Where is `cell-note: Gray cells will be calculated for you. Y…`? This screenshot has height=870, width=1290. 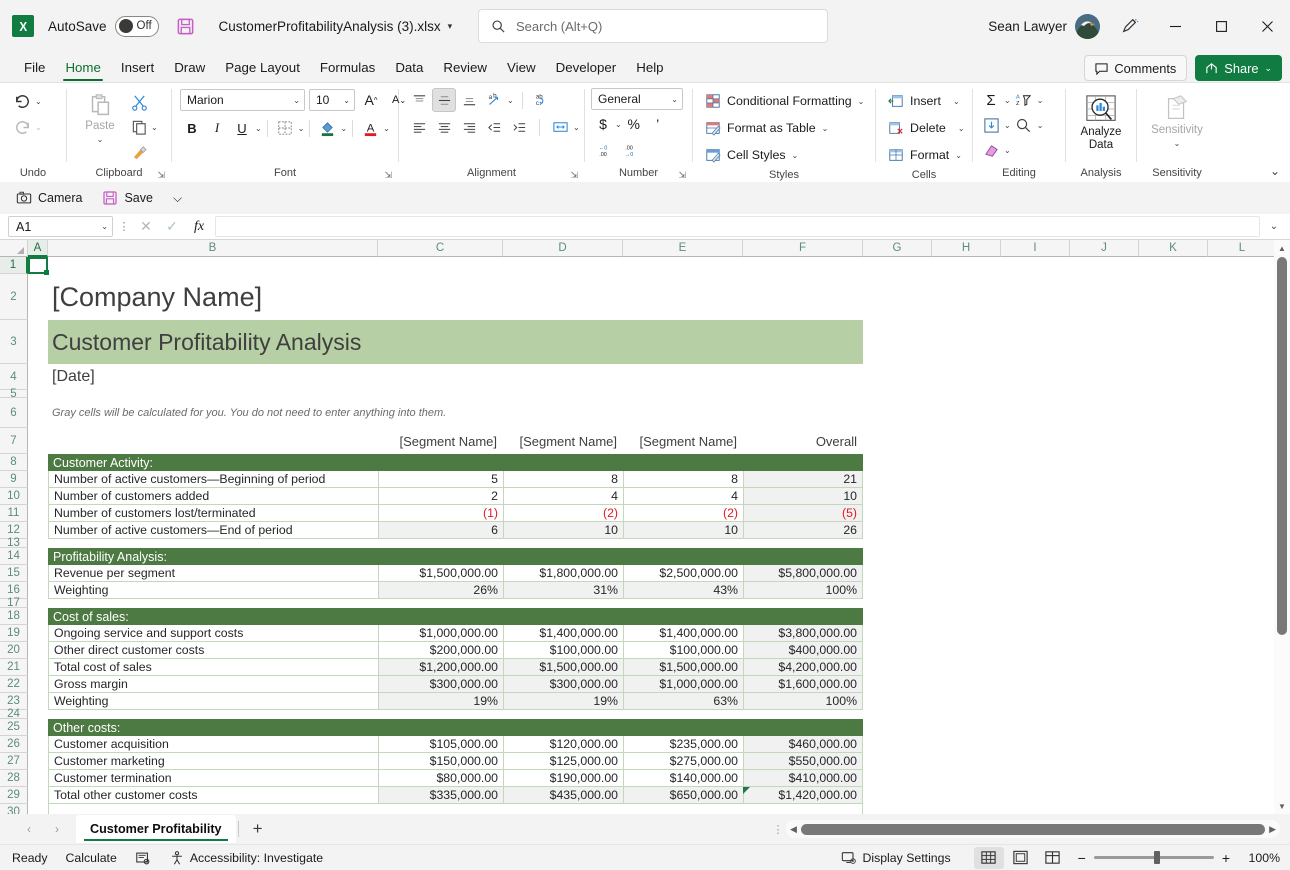 cell-note: Gray cells will be calculated for you. Y… is located at coordinates (358, 413).